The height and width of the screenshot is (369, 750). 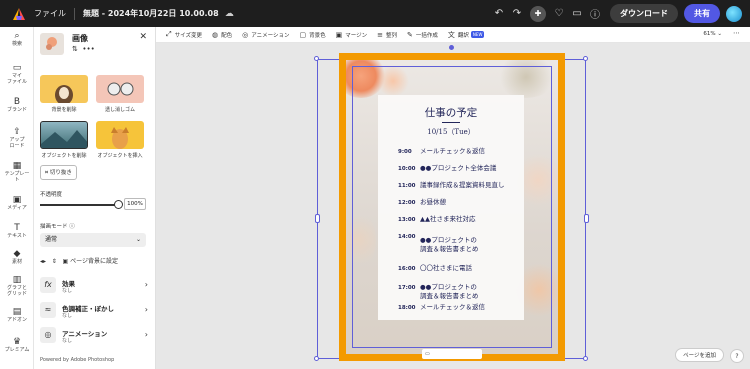 I want to click on flip-horizontal-icon: ◂▸, so click(x=43, y=261).